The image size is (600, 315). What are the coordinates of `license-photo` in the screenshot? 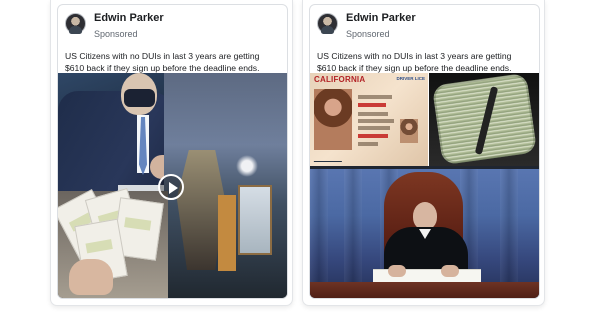 It's located at (333, 119).